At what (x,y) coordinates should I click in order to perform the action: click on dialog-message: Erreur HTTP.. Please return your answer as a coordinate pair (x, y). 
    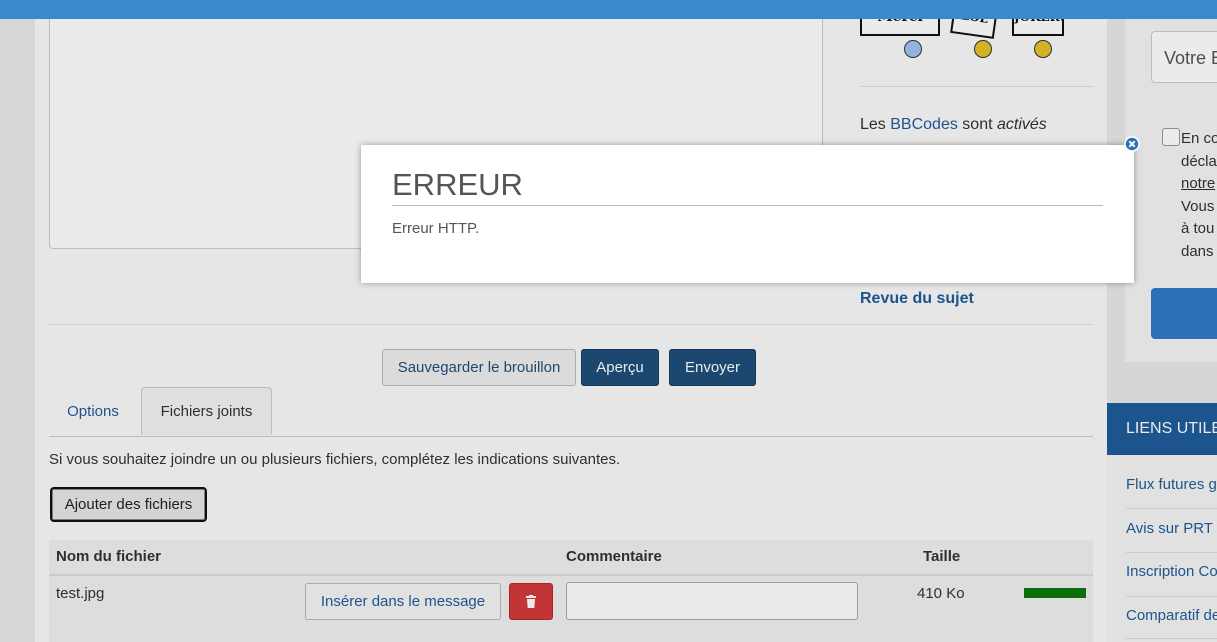
    Looking at the image, I should click on (436, 228).